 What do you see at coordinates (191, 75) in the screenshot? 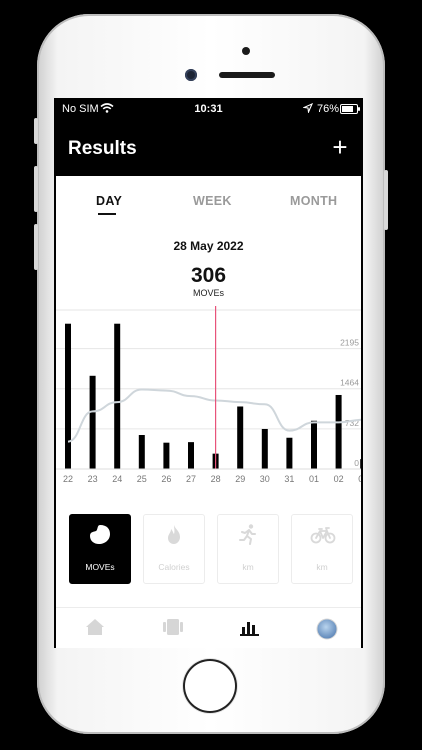
I see `proximity-sensor` at bounding box center [191, 75].